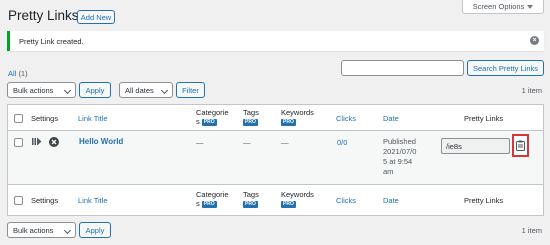 This screenshot has width=550, height=245. I want to click on select-all-checkbox-footer, so click(18, 200).